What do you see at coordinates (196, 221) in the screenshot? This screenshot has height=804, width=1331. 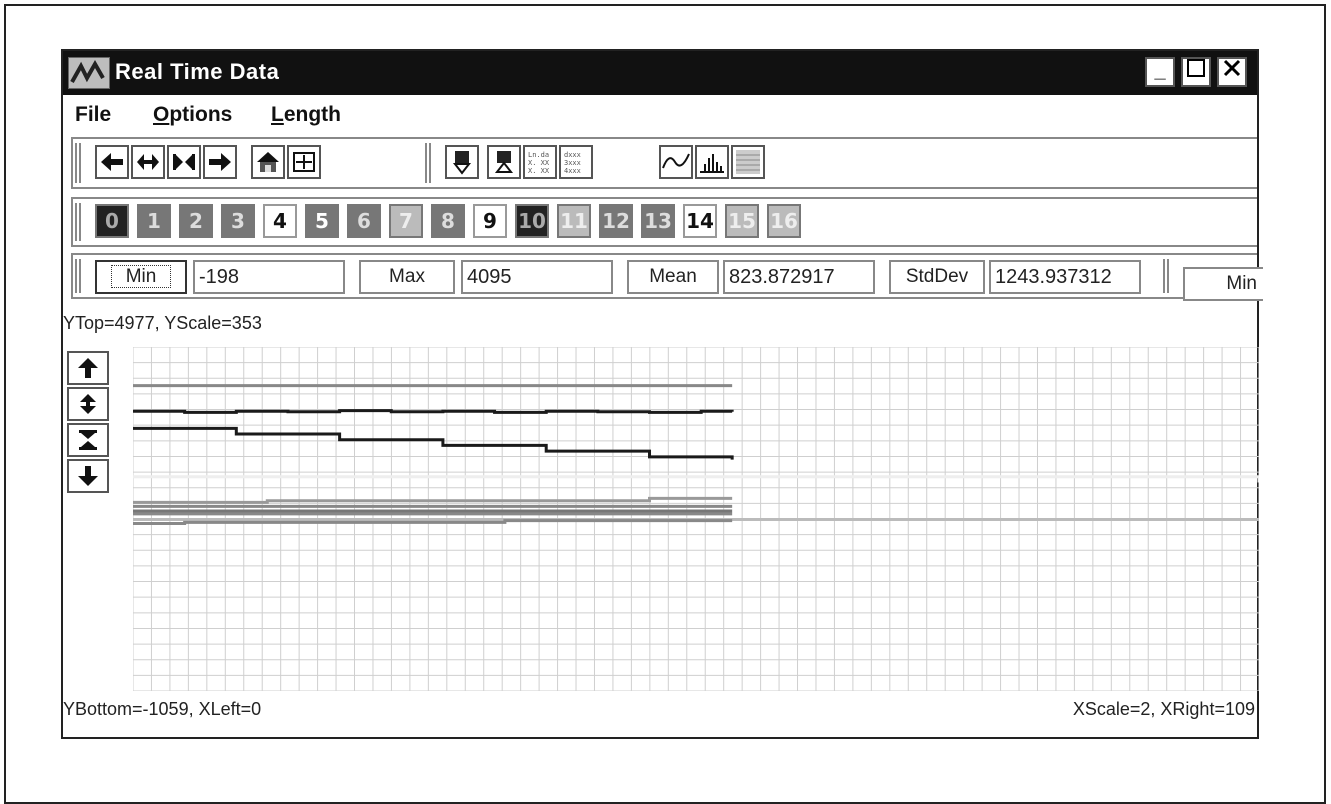 I see `channel-2-button: 2` at bounding box center [196, 221].